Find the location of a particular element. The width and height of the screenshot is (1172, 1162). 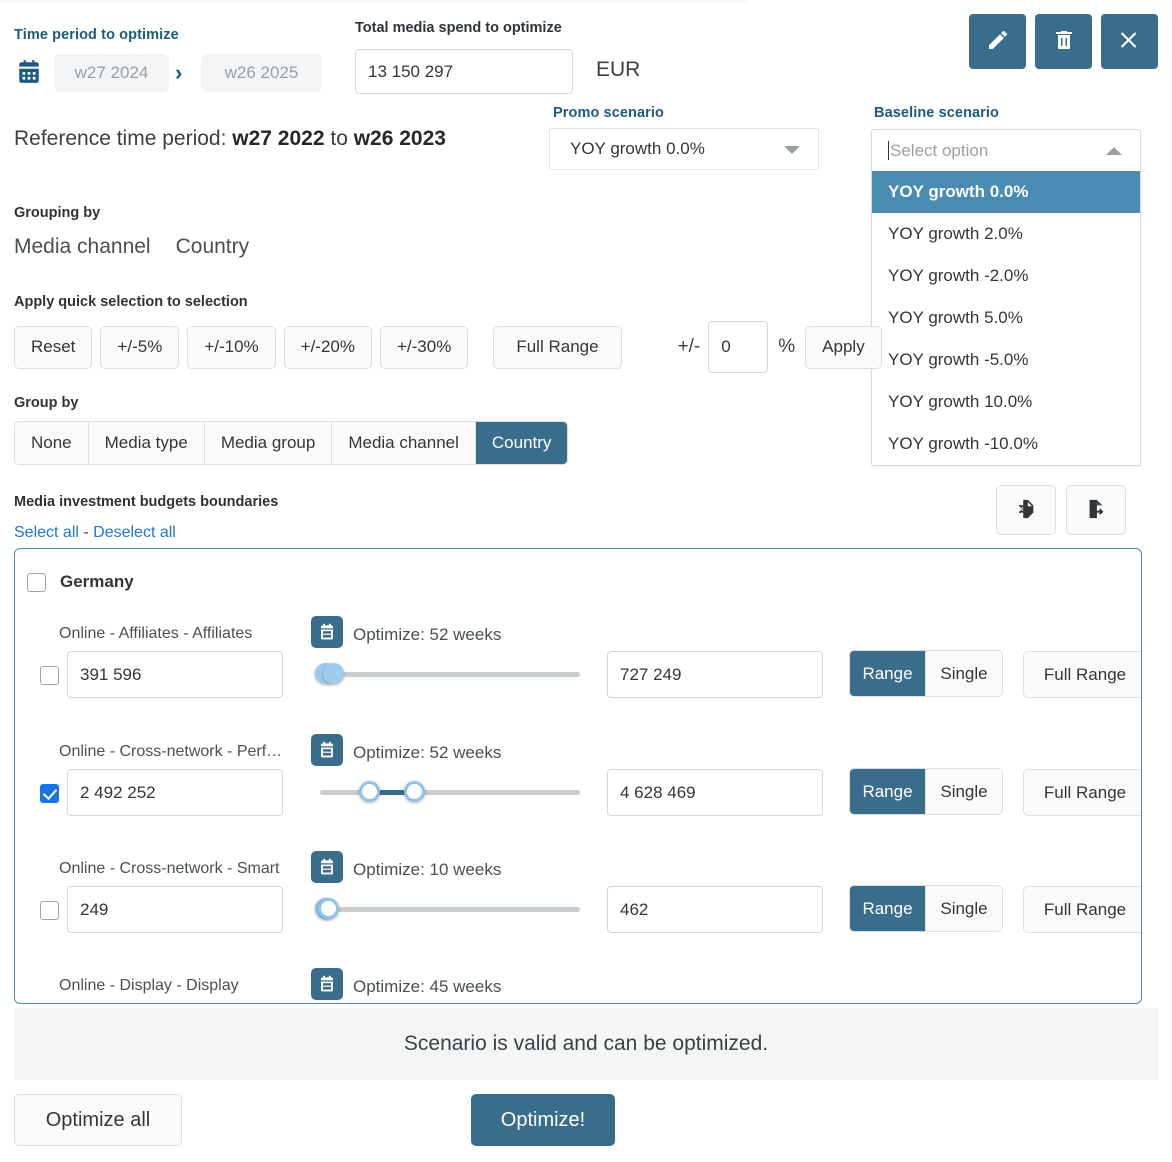

baseline-option: YOY growth 2.0% is located at coordinates (1006, 234).